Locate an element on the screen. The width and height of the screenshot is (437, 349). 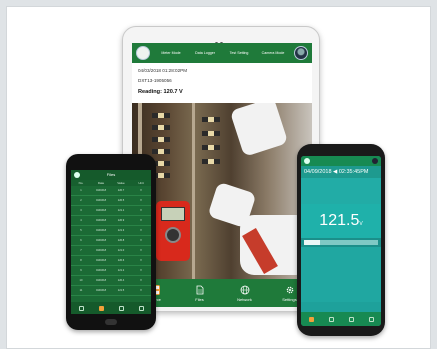
list-cell: 121.1 is located at coordinates (121, 210).